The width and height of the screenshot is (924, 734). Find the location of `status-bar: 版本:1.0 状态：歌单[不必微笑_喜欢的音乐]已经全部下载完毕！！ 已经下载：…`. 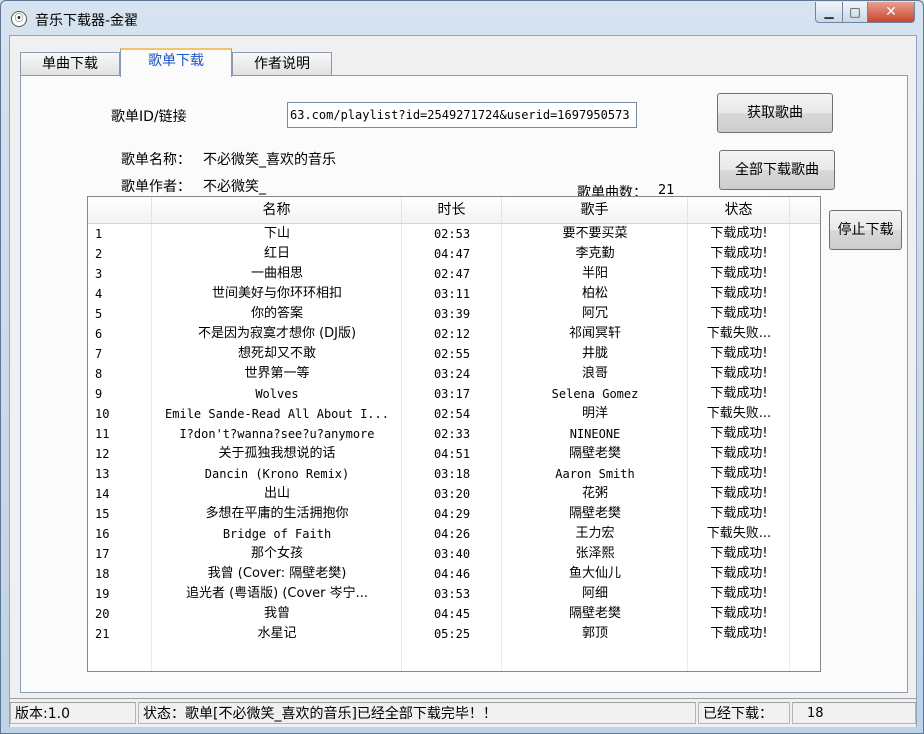

status-bar: 版本:1.0 状态：歌单[不必微笑_喜欢的音乐]已经全部下载完毕！！ 已经下载：… is located at coordinates (463, 712).